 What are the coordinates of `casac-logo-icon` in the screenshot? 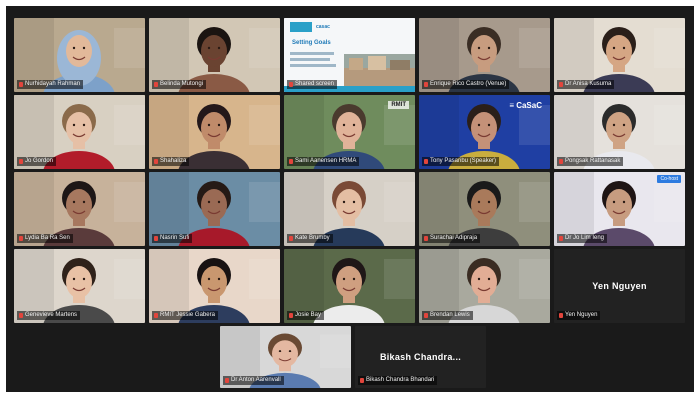 It's located at (301, 27).